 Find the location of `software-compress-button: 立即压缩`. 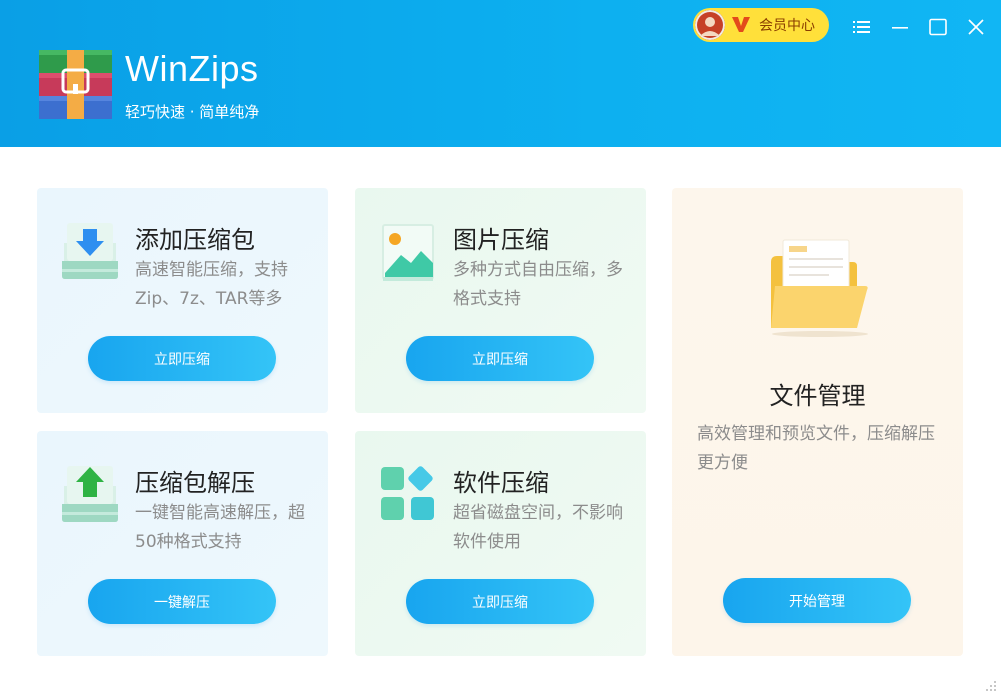

software-compress-button: 立即压缩 is located at coordinates (500, 601).